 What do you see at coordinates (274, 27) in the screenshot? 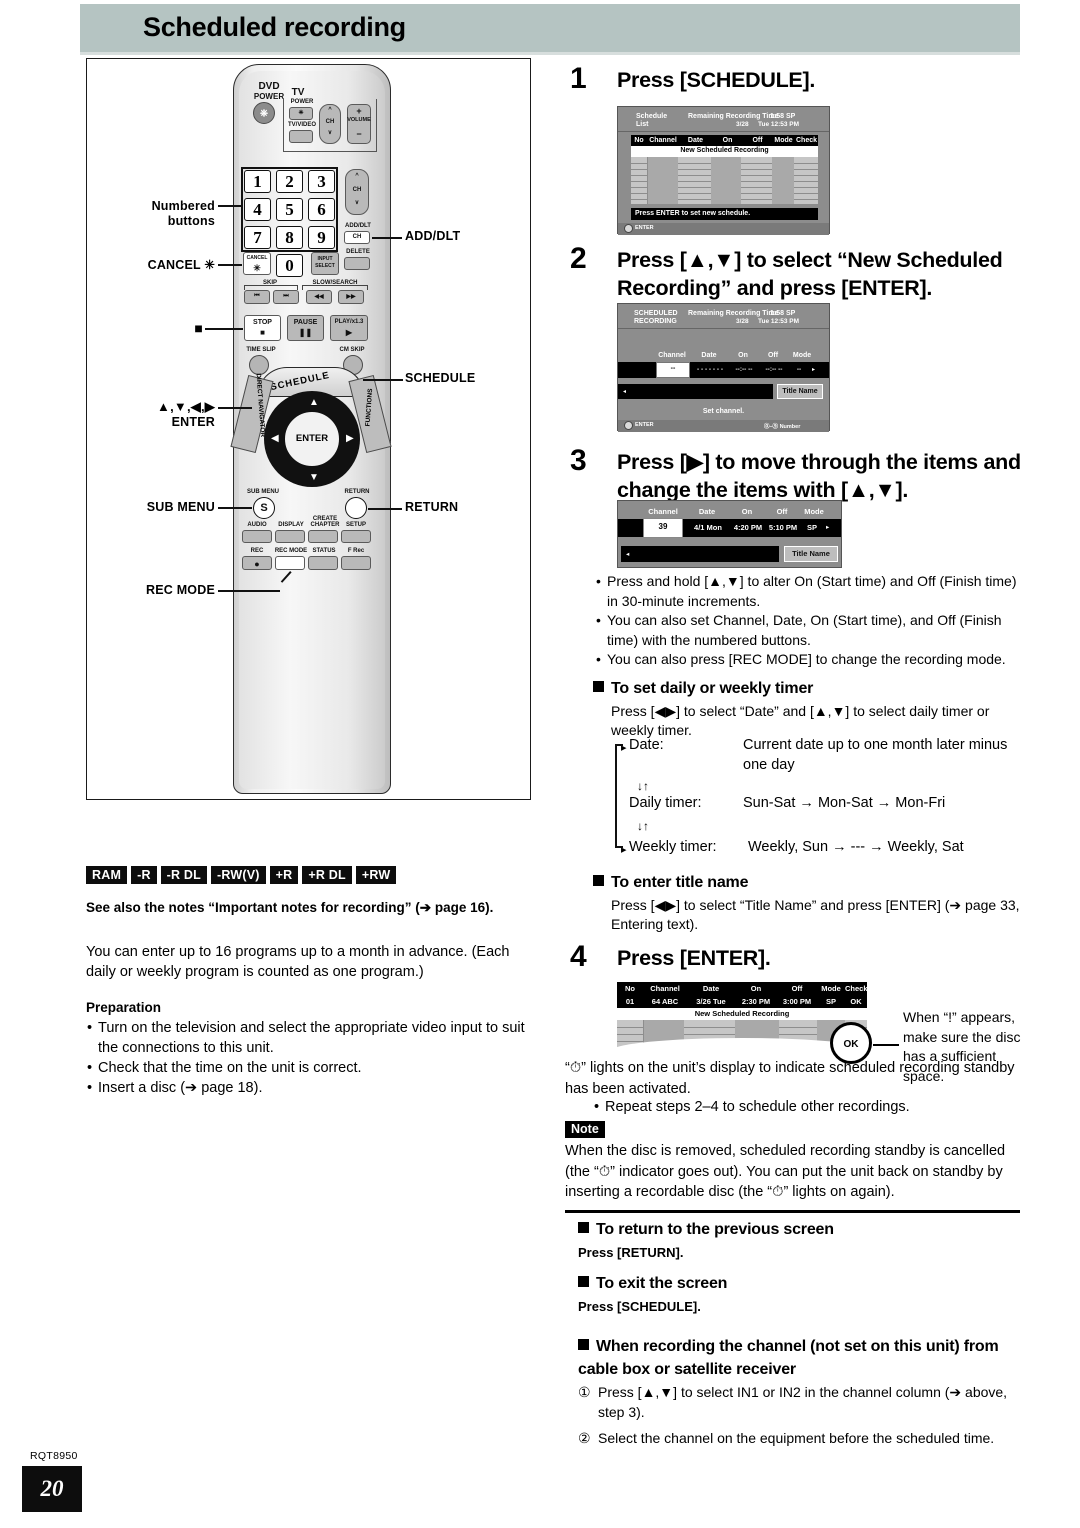
I see `page-title: Scheduled recording` at bounding box center [274, 27].